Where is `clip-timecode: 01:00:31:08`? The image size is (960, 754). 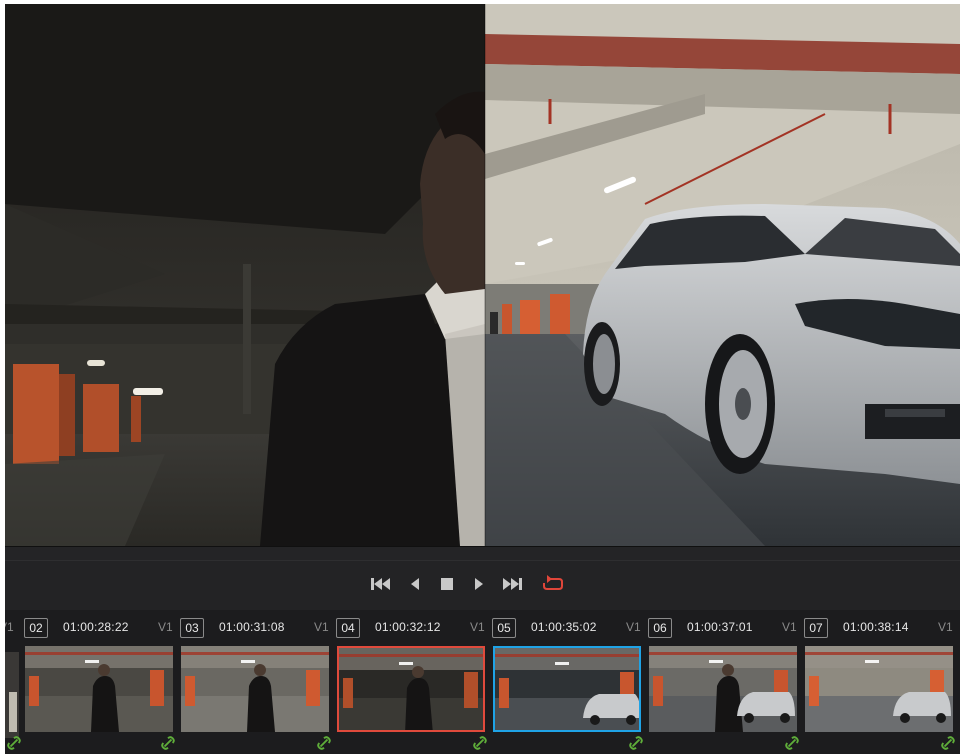
clip-timecode: 01:00:31:08 is located at coordinates (252, 627).